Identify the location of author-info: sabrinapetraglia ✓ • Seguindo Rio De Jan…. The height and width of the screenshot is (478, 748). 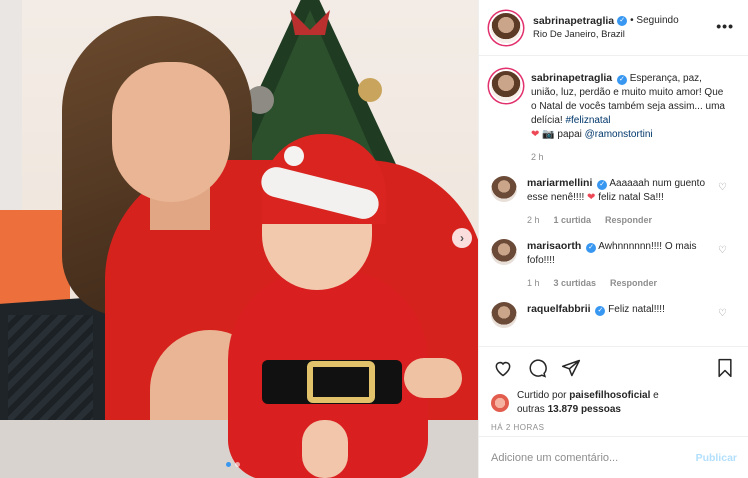
(606, 28).